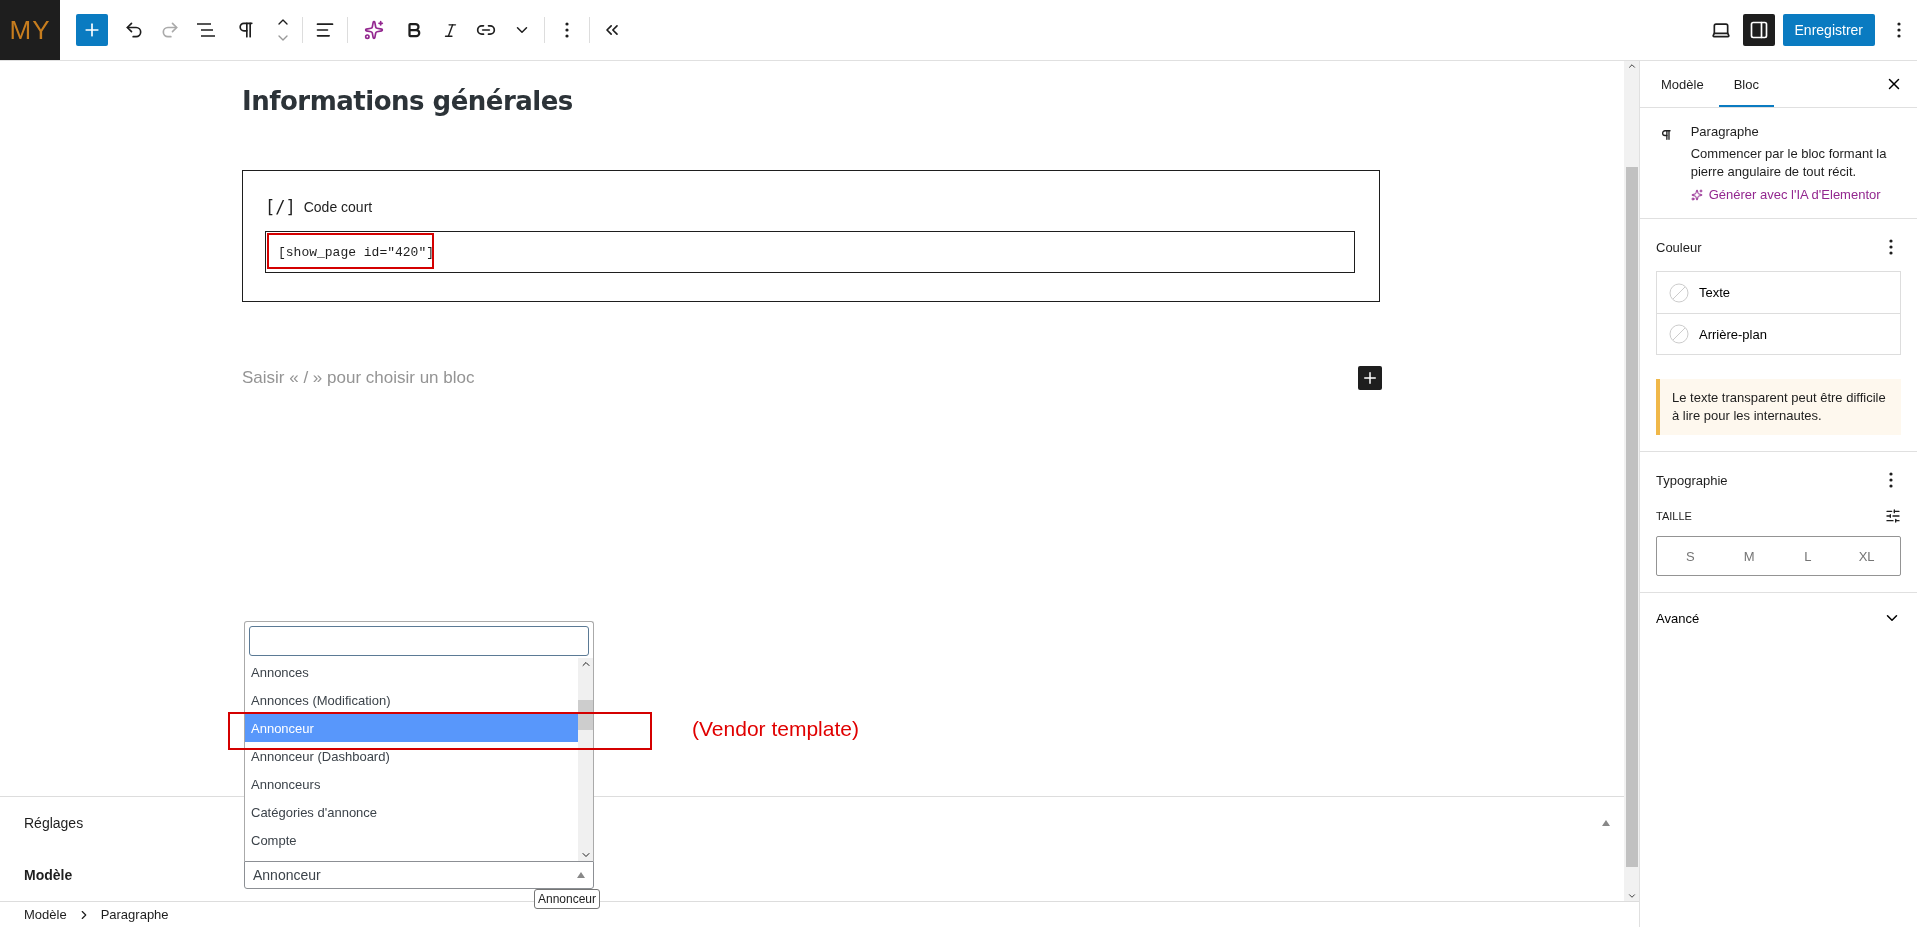  Describe the element at coordinates (1679, 247) in the screenshot. I see `section-title: Couleur` at that location.